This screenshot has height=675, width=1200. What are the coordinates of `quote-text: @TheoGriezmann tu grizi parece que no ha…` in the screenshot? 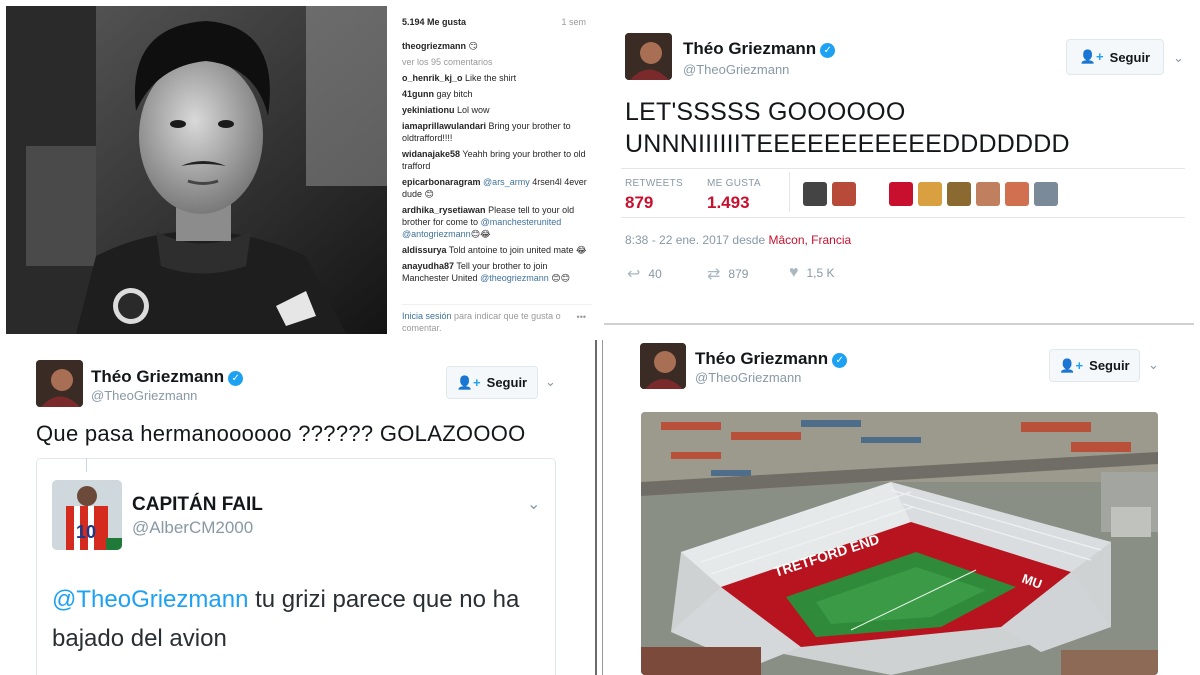 It's located at (297, 619).